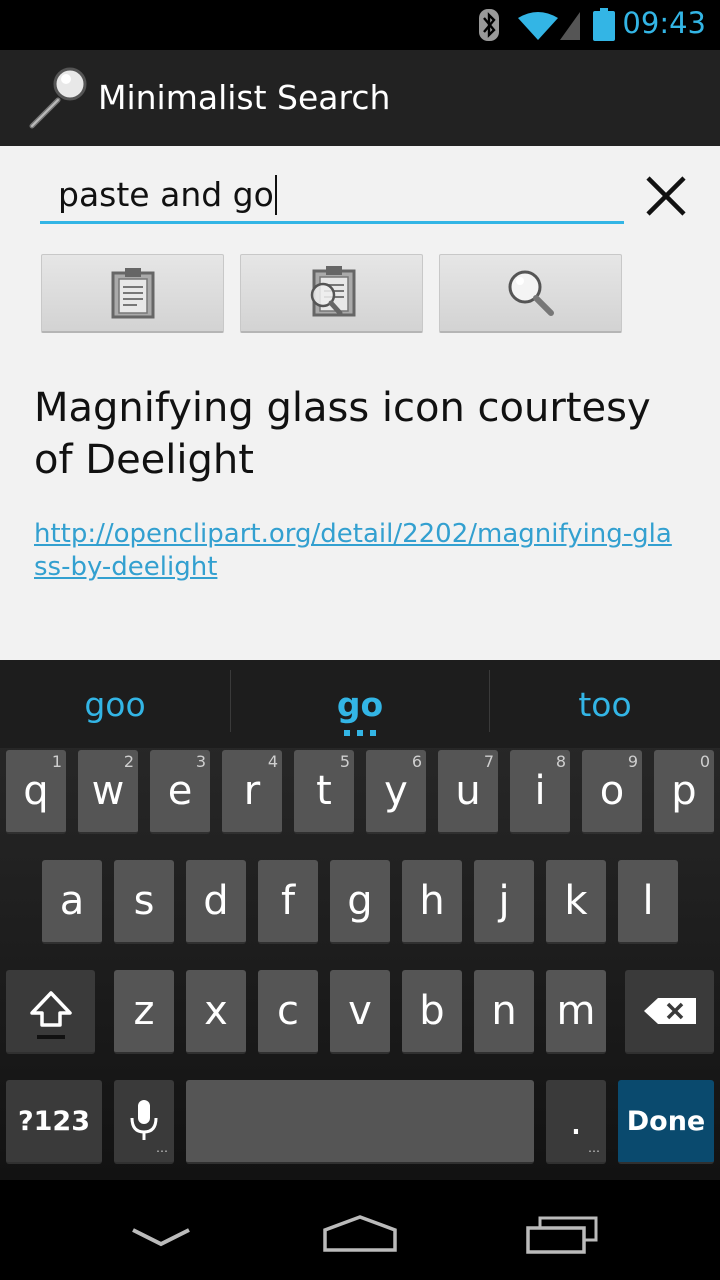 Image resolution: width=720 pixels, height=1280 pixels. I want to click on key-label: e, so click(180, 791).